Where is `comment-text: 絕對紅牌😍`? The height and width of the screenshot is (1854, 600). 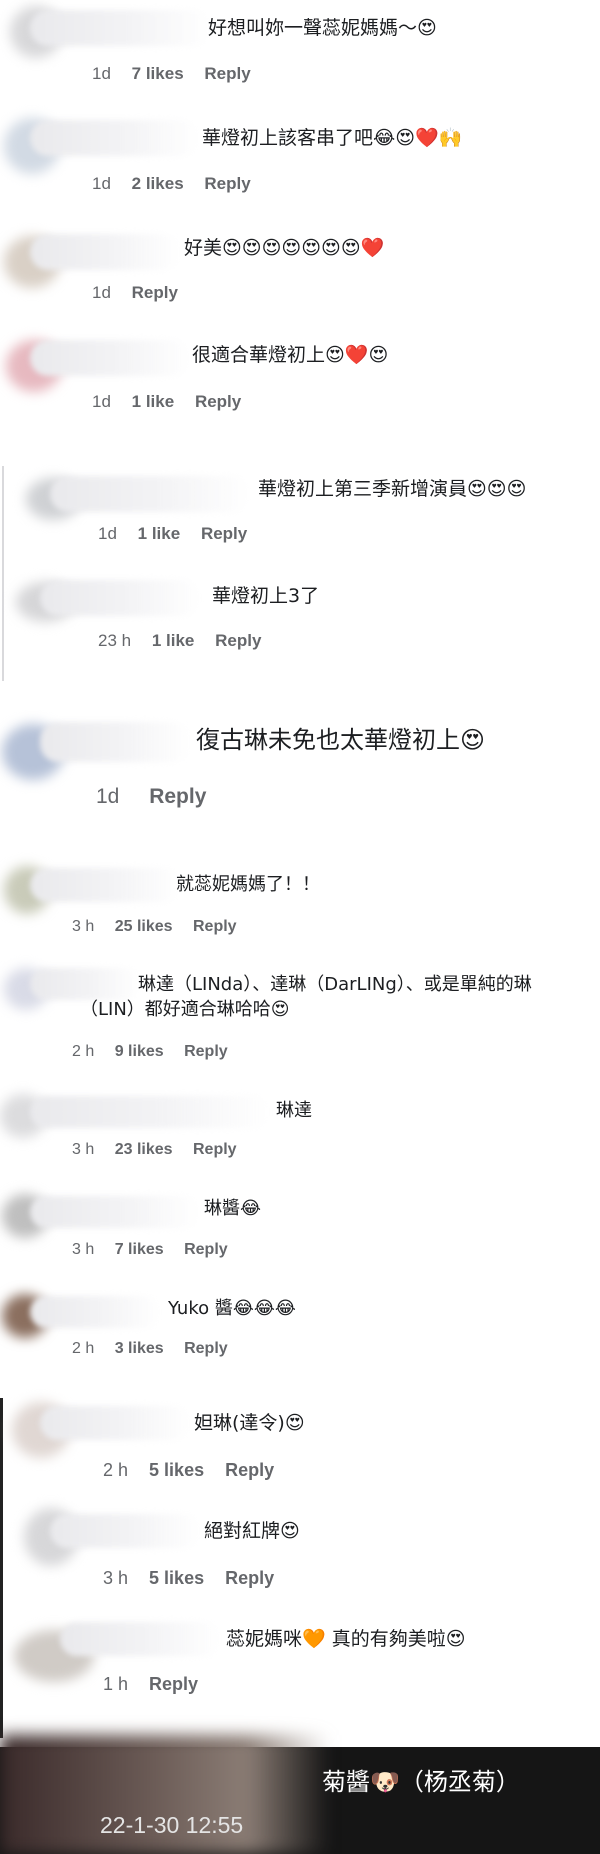 comment-text: 絕對紅牌😍 is located at coordinates (252, 1531).